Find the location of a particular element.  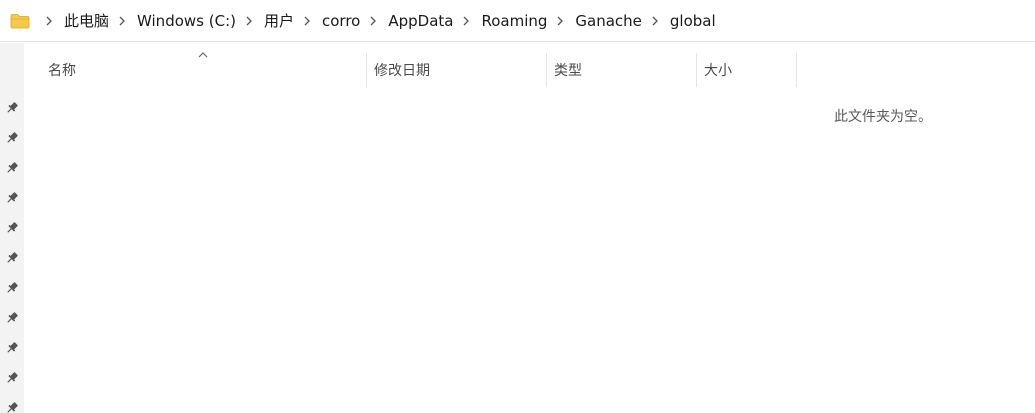

navigation-pane-strip is located at coordinates (12, 228).